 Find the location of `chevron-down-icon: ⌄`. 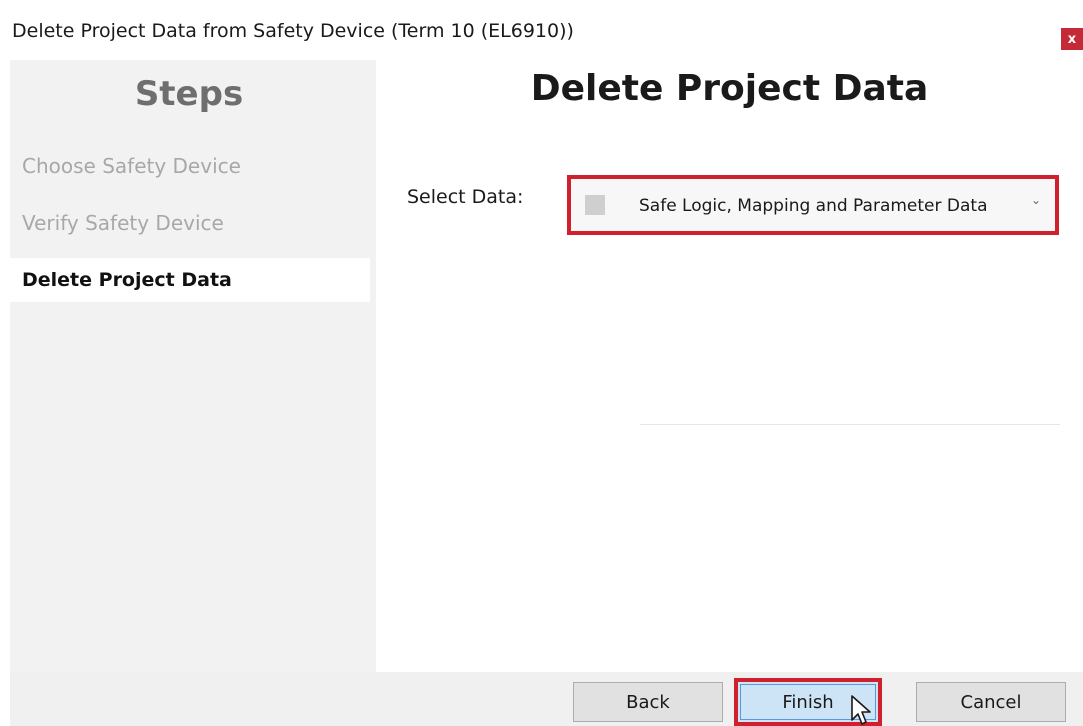

chevron-down-icon: ⌄ is located at coordinates (1035, 200).